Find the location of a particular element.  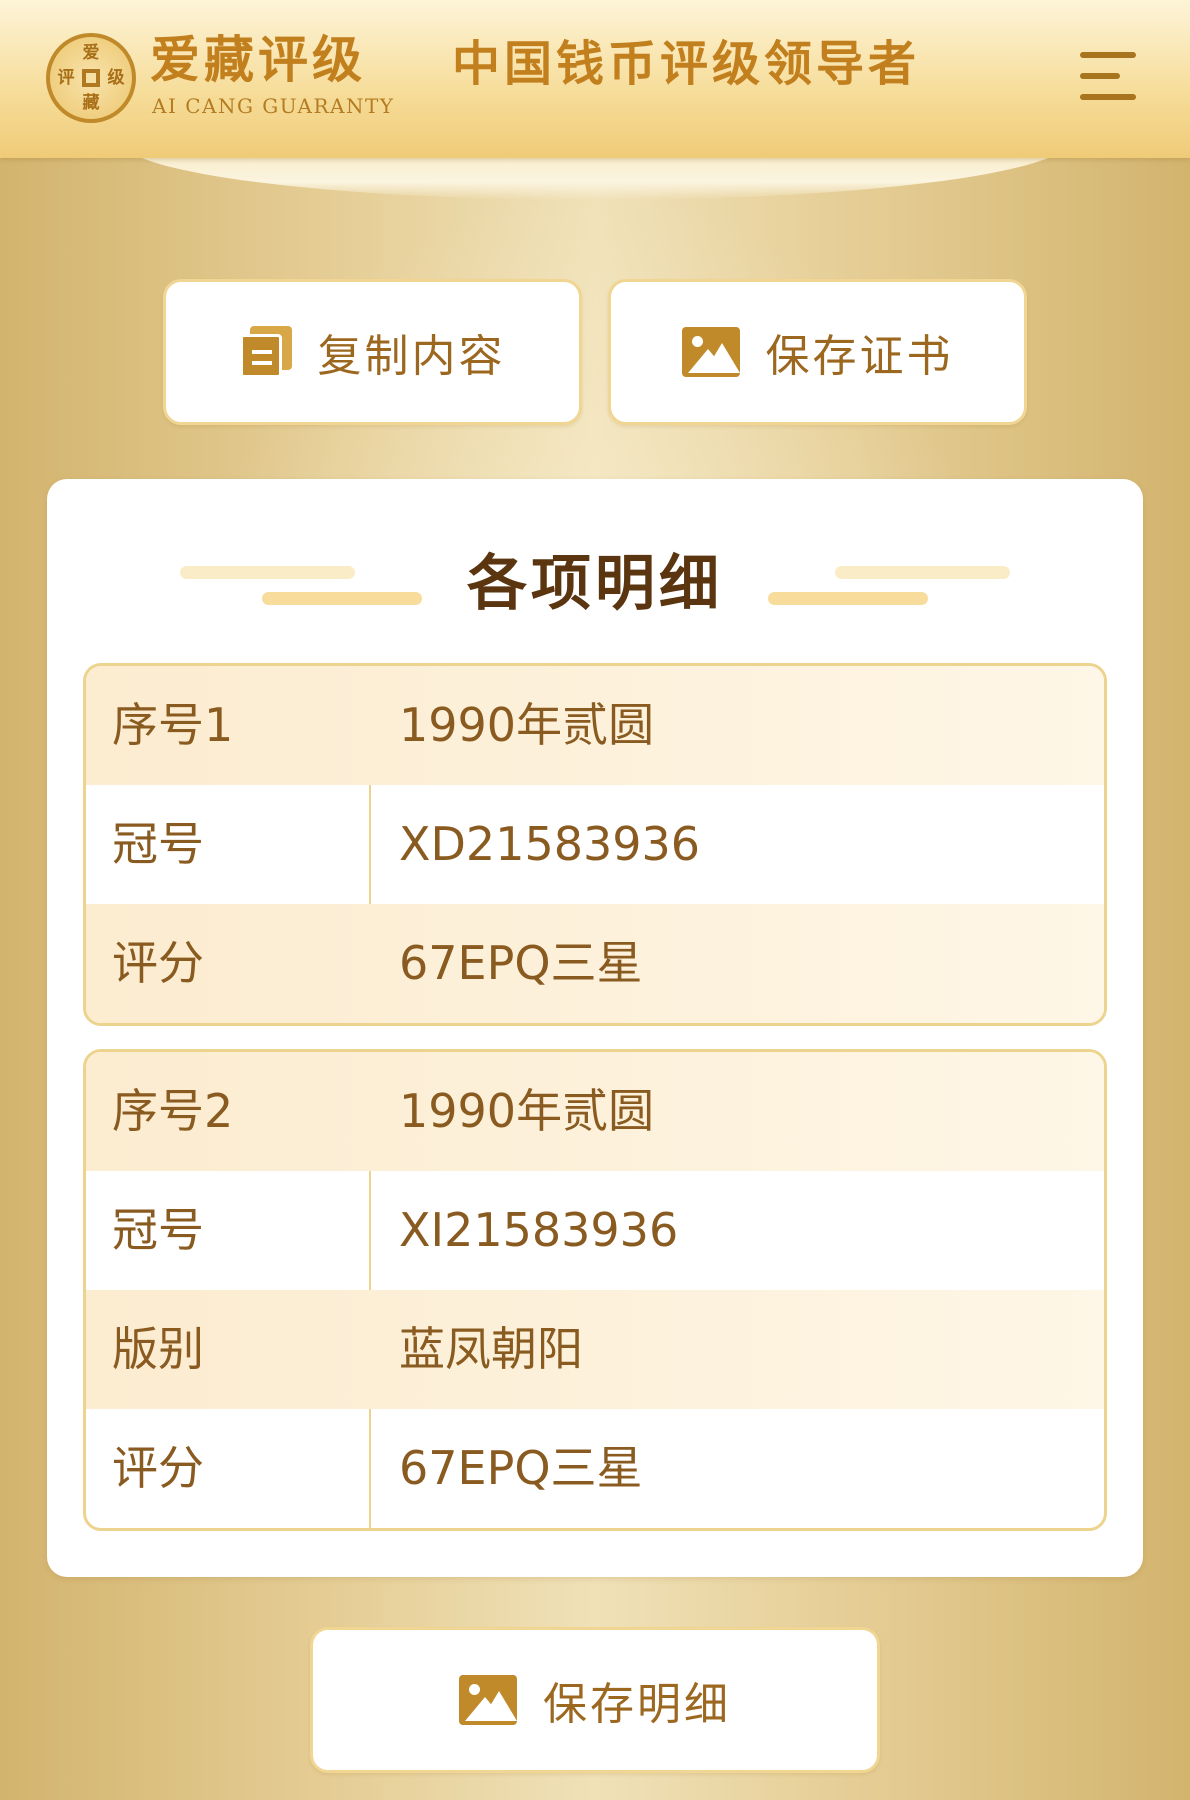

save-details-button: 保存明细 is located at coordinates (595, 1700).